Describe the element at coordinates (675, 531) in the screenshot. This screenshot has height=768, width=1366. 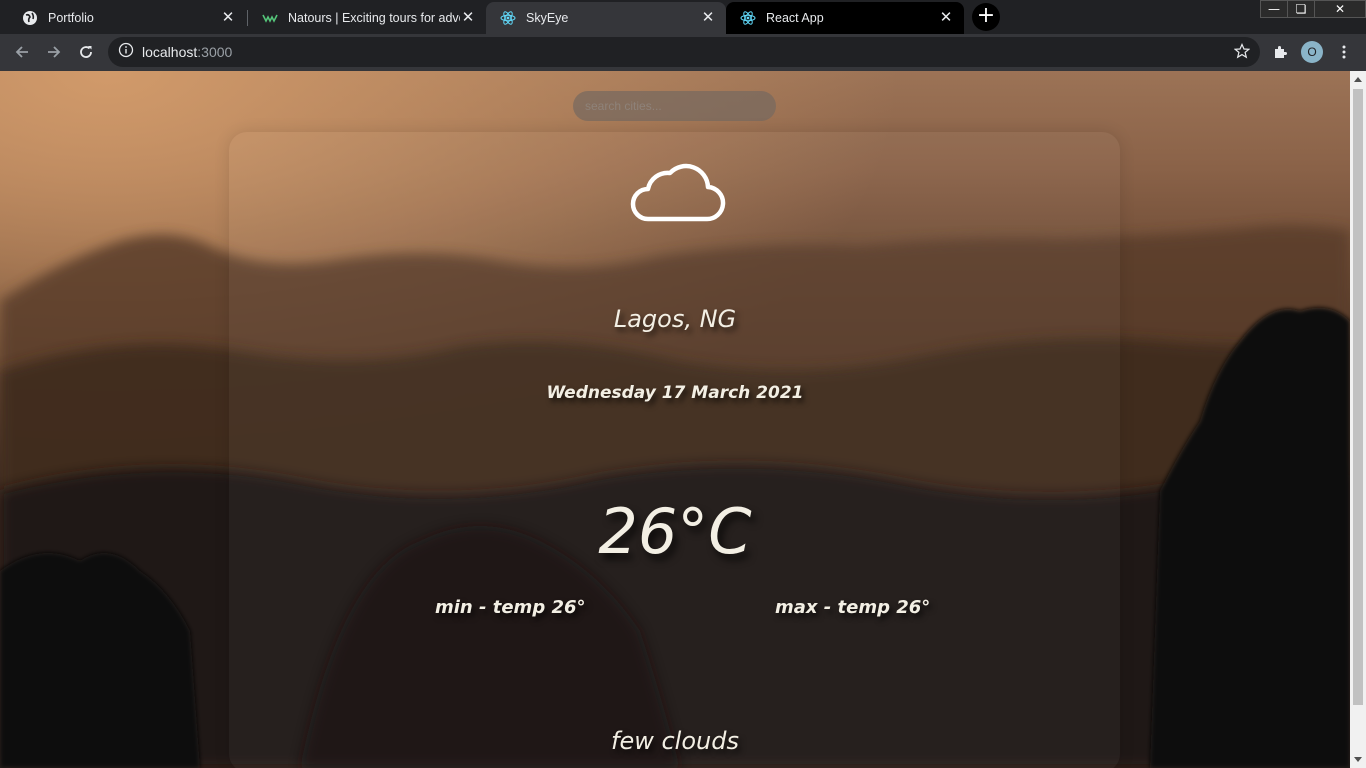
I see `current-temperature: 26°C` at that location.